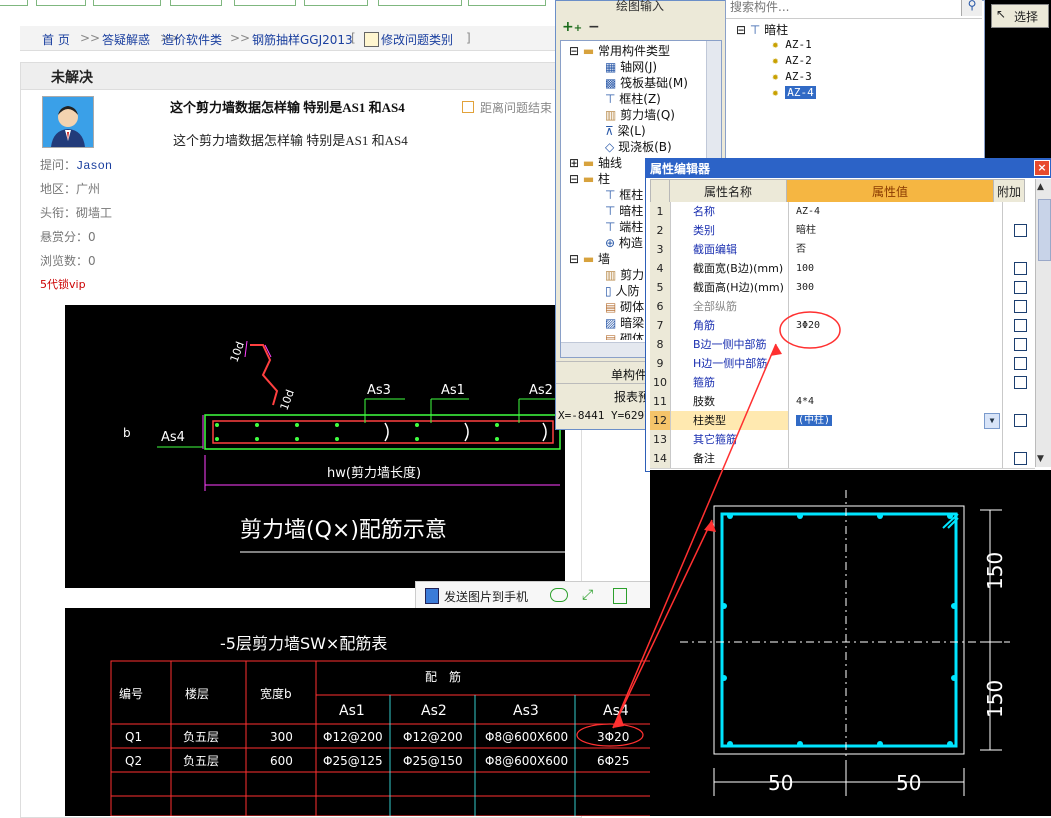 This screenshot has height=818, width=1051. Describe the element at coordinates (794, 92) in the screenshot. I see `list-item-az4: ✹ AZ-4` at that location.